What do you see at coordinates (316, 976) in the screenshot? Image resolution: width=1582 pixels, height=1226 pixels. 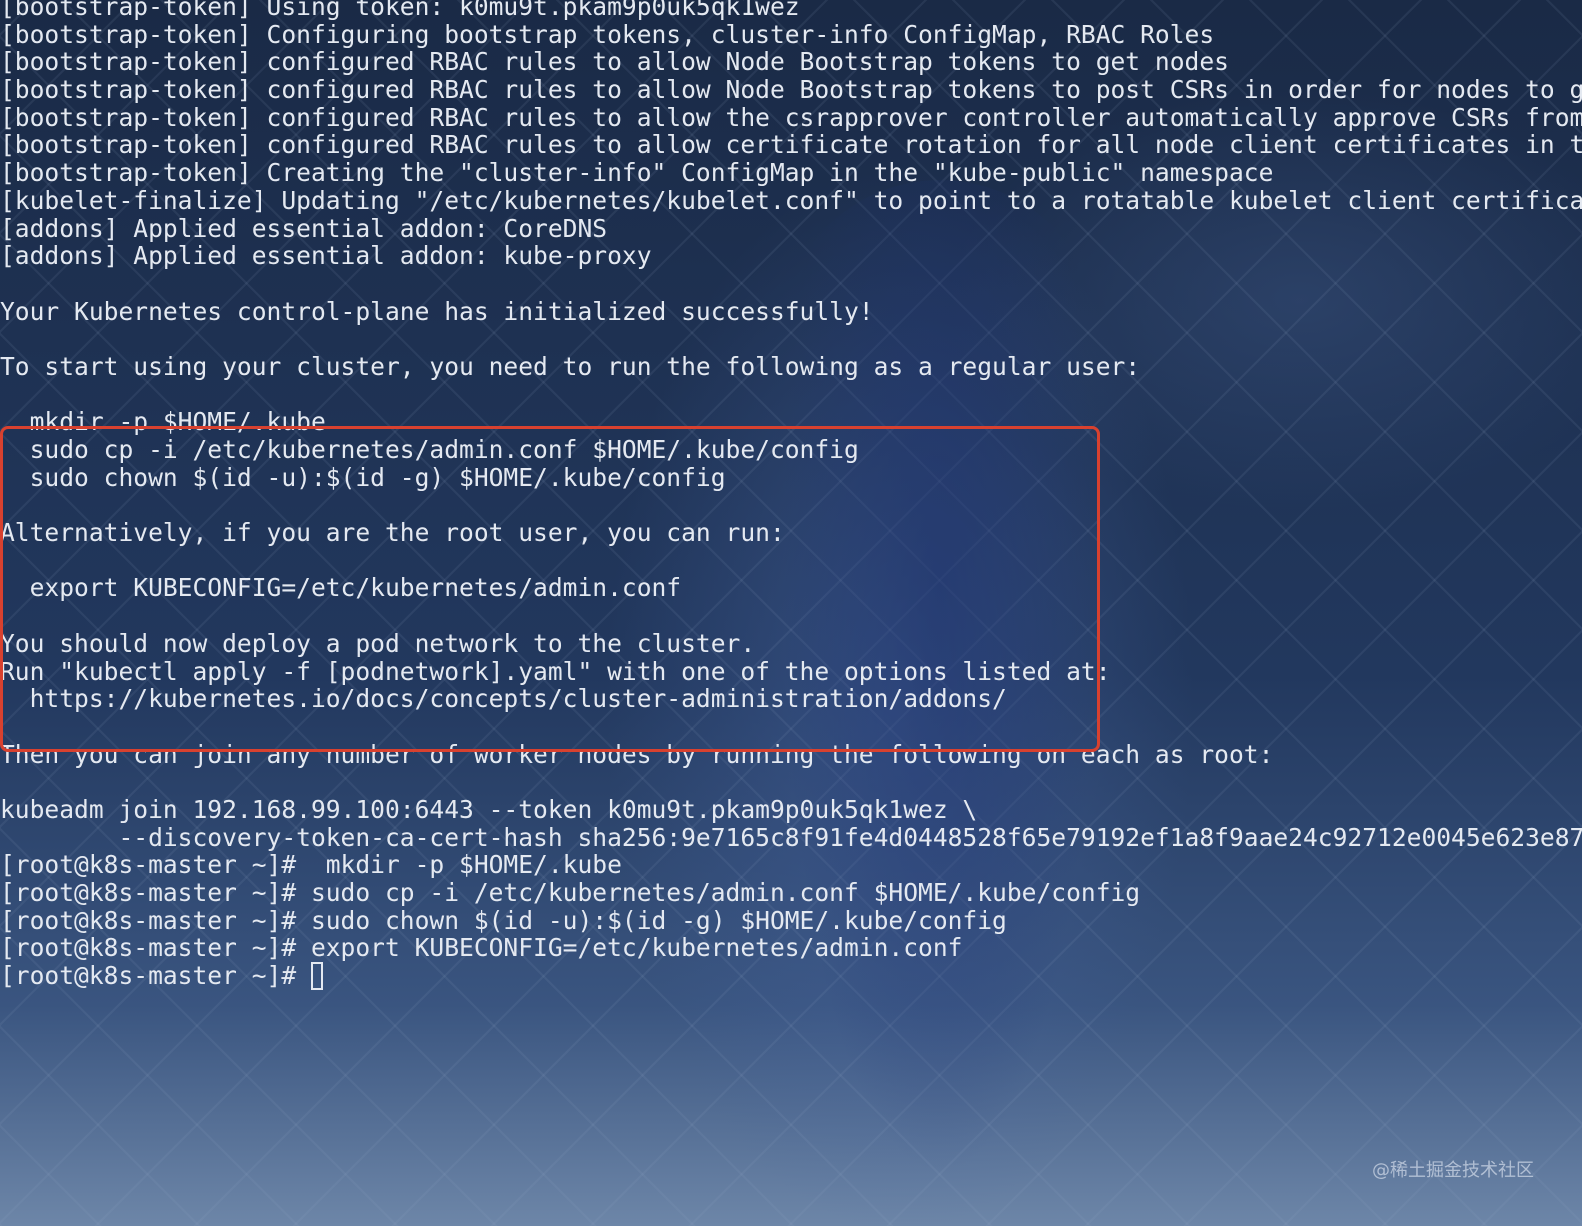 I see `cursor-icon` at bounding box center [316, 976].